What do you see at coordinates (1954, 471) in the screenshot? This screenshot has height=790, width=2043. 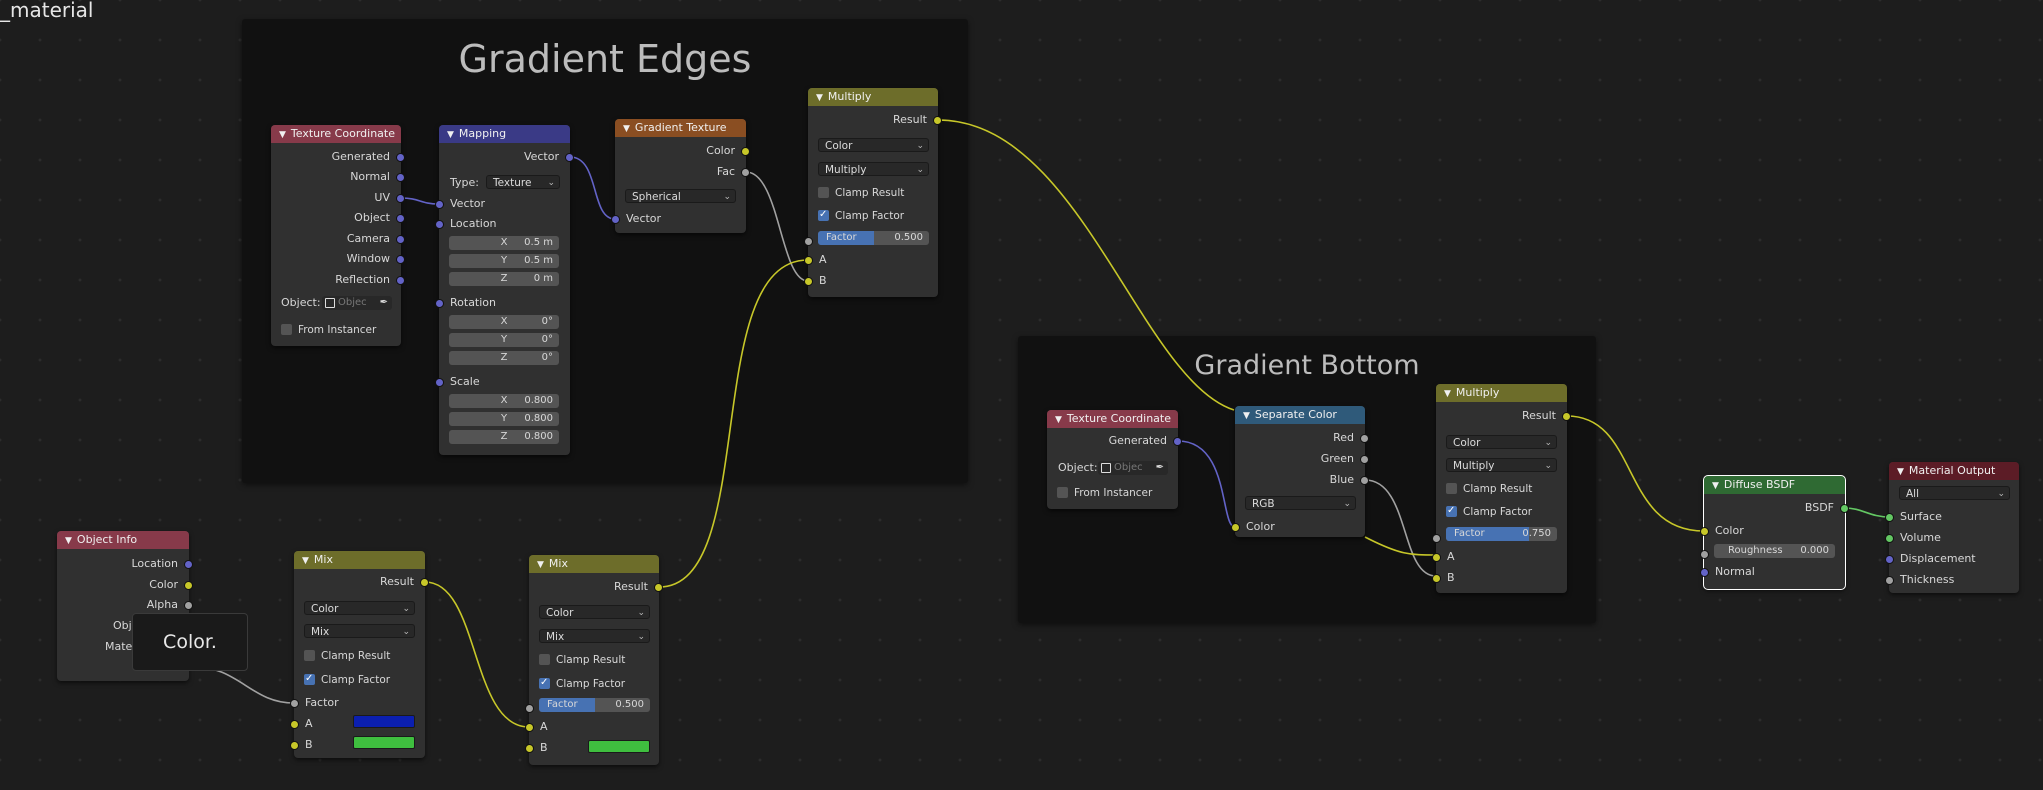 I see `node-header: ▼ Material Output` at bounding box center [1954, 471].